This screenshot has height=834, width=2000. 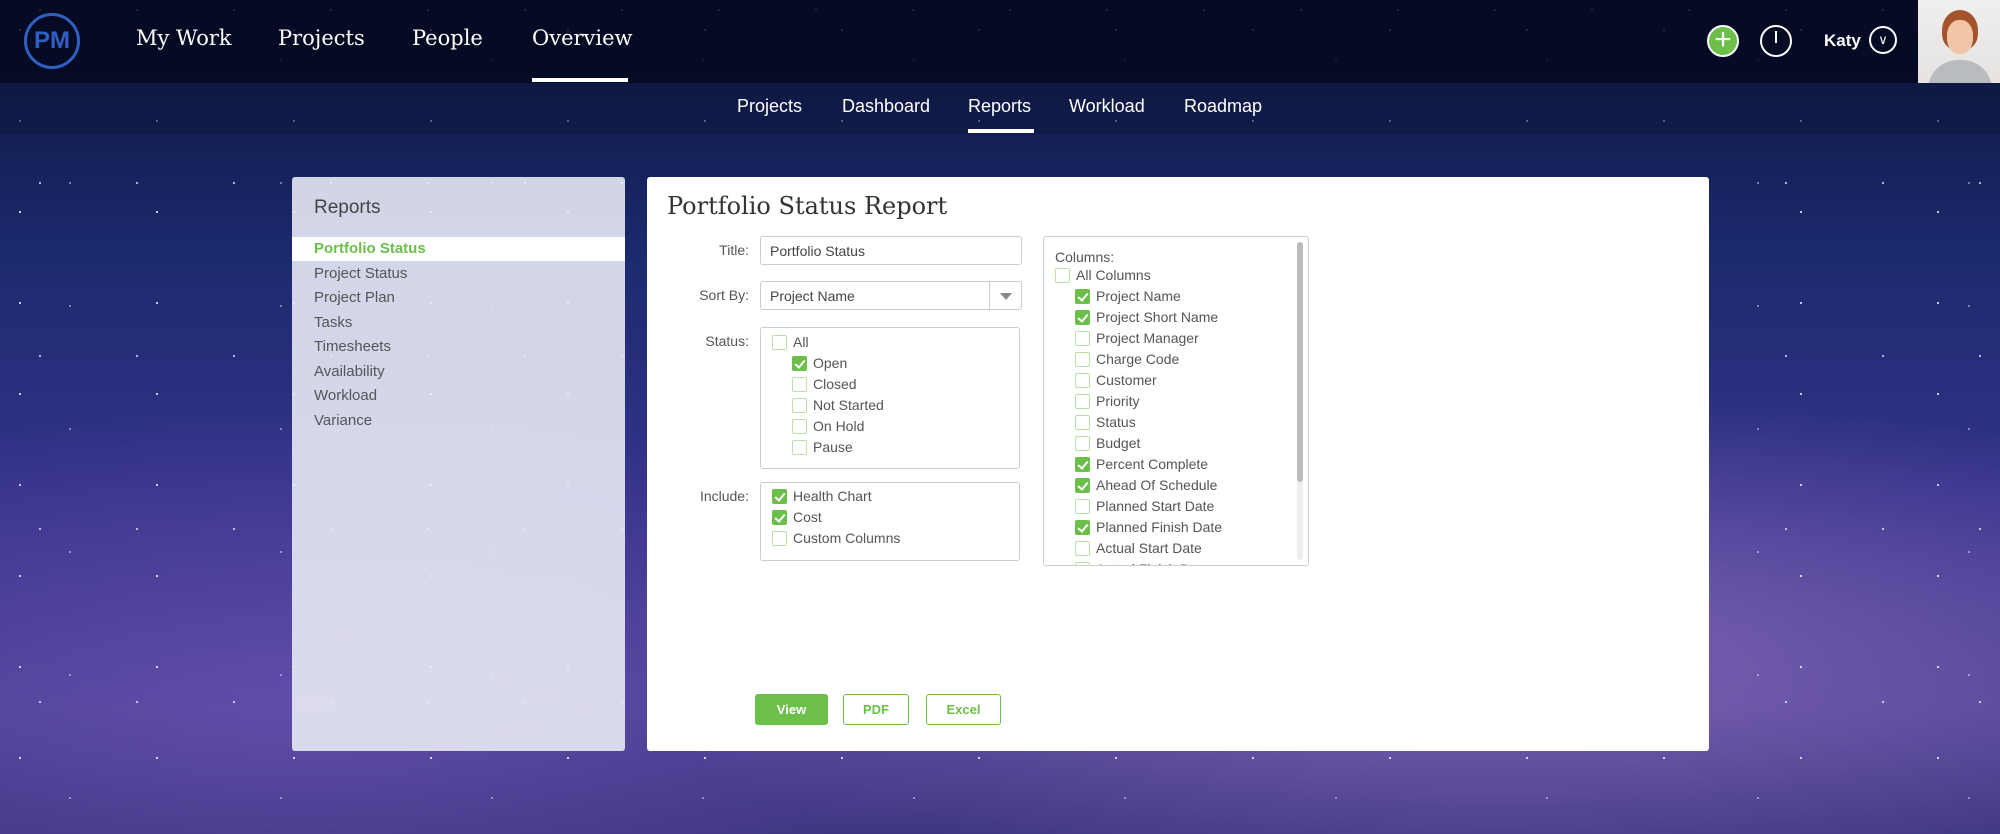 I want to click on subnav-roadmap: Roadmap, so click(x=1223, y=106).